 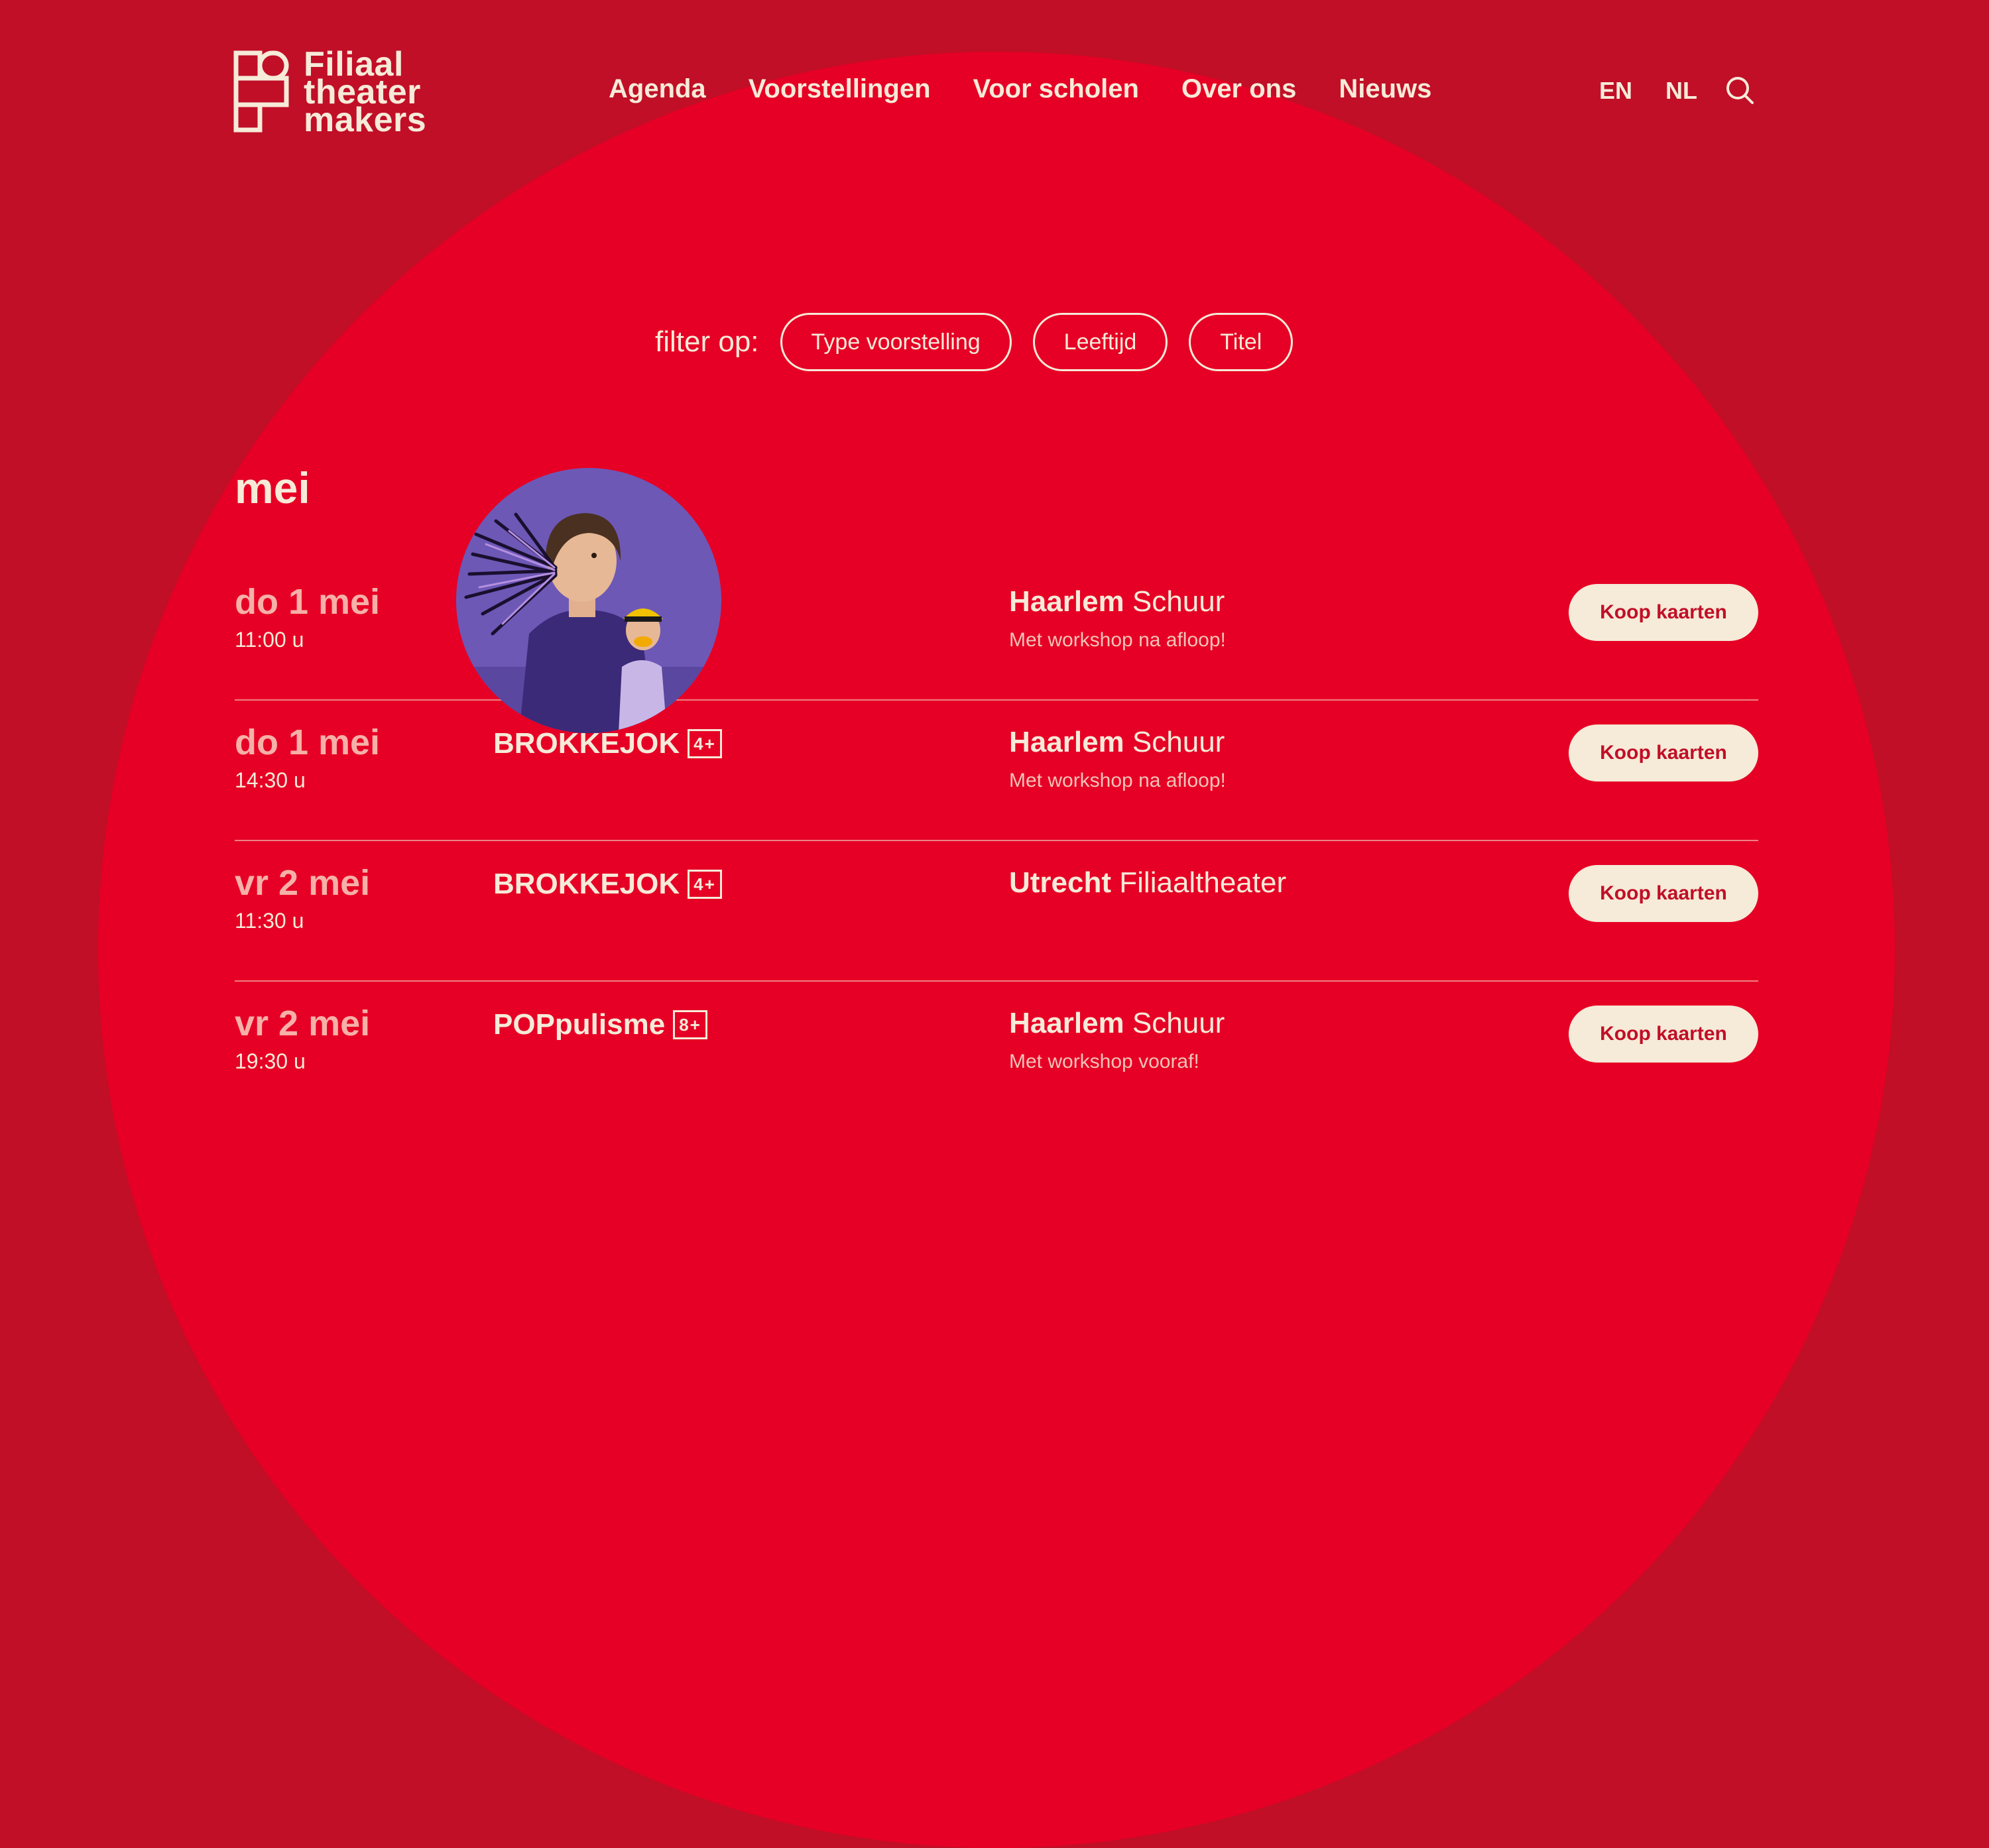 I want to click on logo: Filiaal theater makers, so click(x=330, y=93).